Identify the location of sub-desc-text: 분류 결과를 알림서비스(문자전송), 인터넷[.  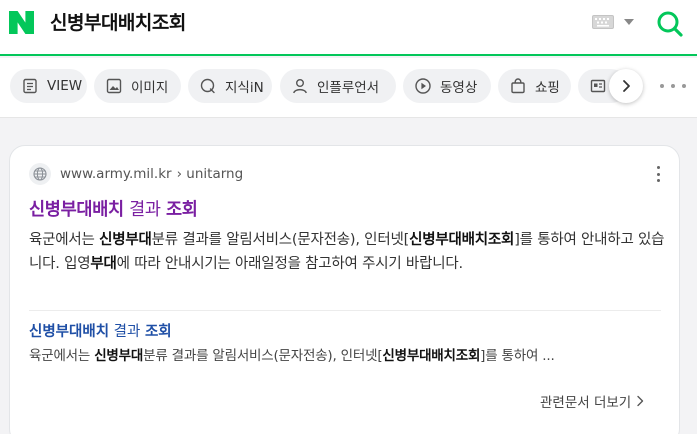
(263, 356).